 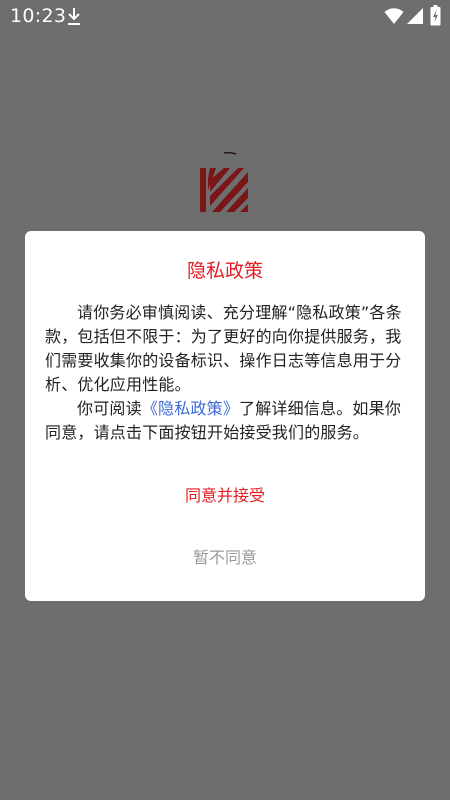 I want to click on accept-button: 同意并接受, so click(x=225, y=496).